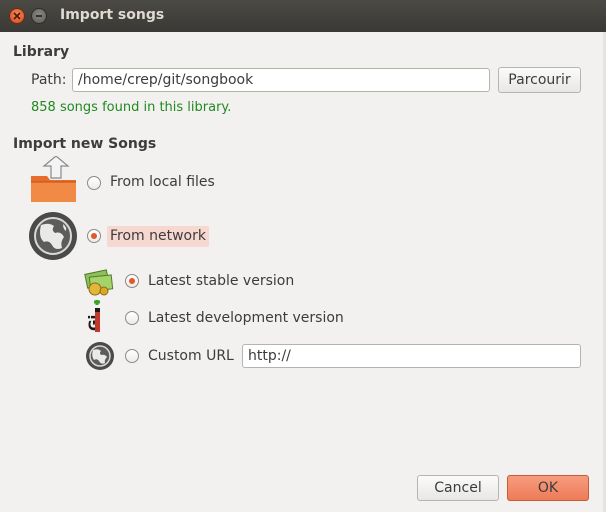 The width and height of the screenshot is (606, 512). Describe the element at coordinates (39, 16) in the screenshot. I see `minimize-icon` at that location.